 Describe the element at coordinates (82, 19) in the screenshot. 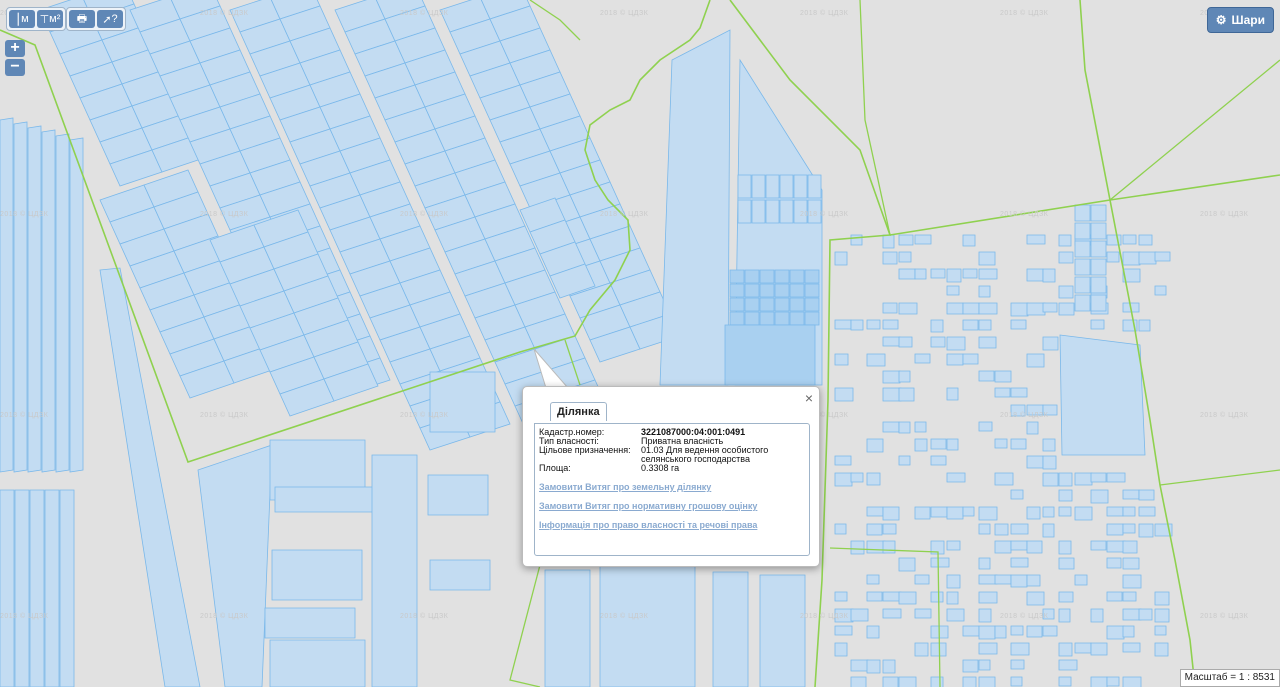

I see `print-button: 🖶` at that location.